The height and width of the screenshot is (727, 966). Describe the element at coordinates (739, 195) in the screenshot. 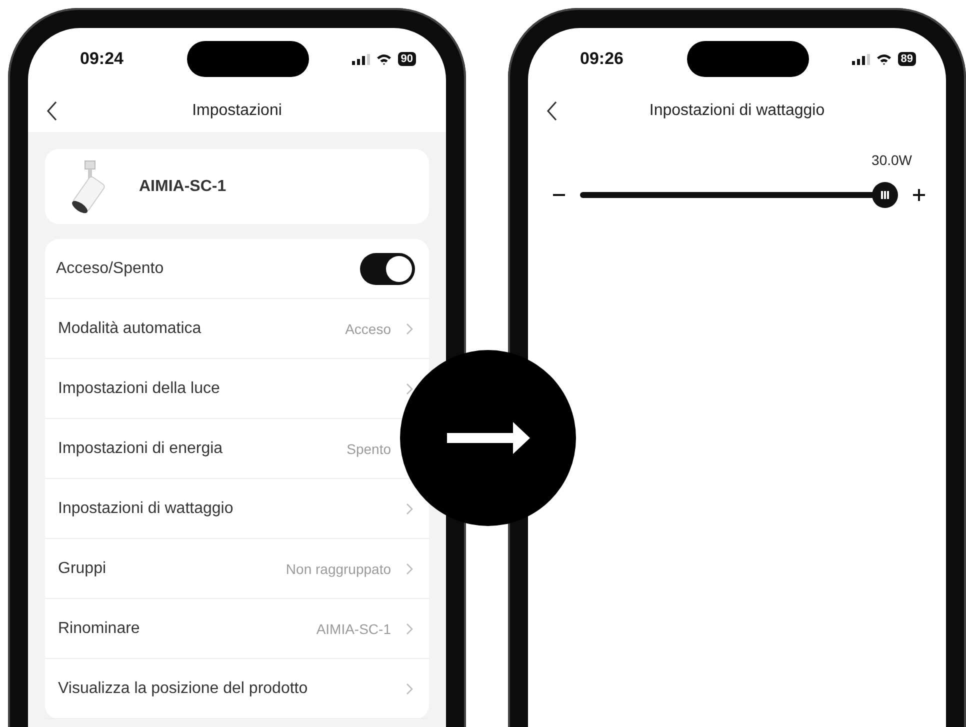

I see `wattage-slider` at that location.